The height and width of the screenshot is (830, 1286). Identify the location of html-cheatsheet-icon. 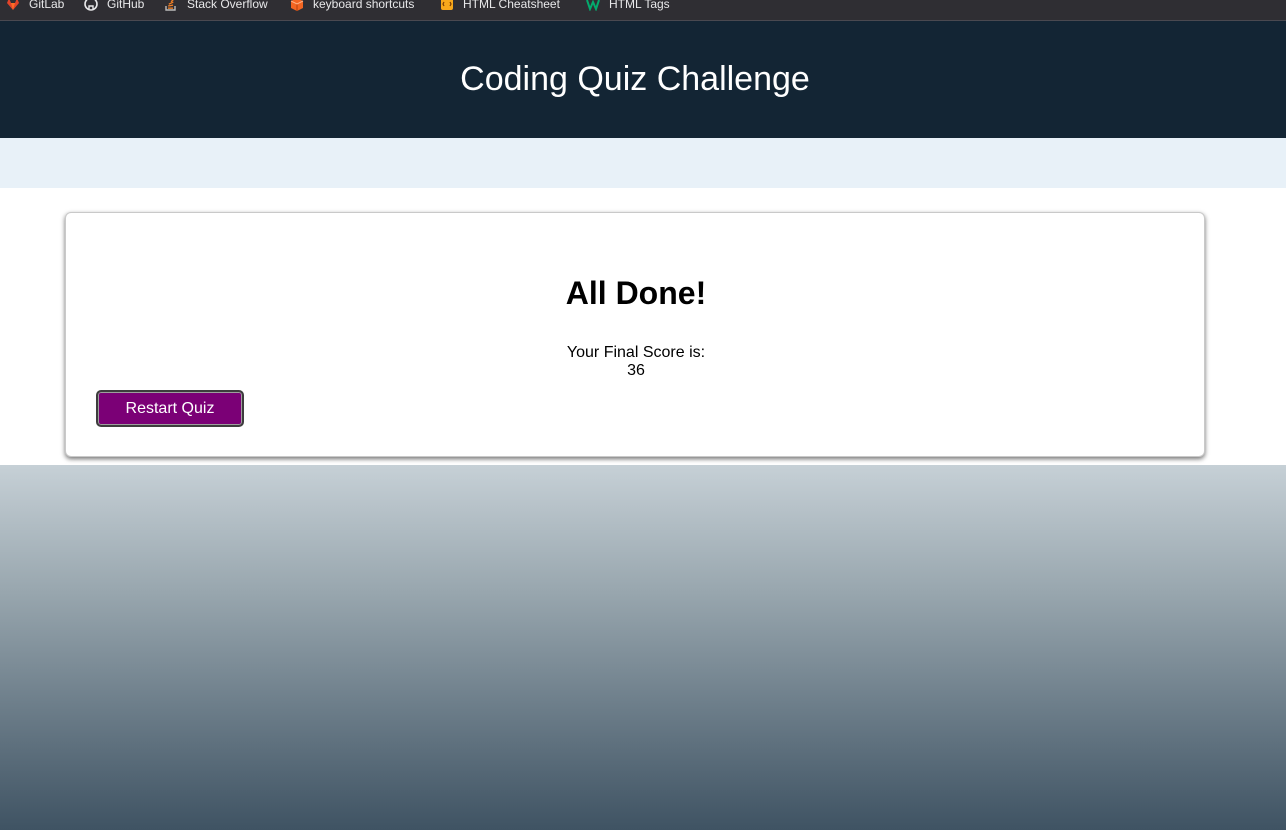
(447, 5).